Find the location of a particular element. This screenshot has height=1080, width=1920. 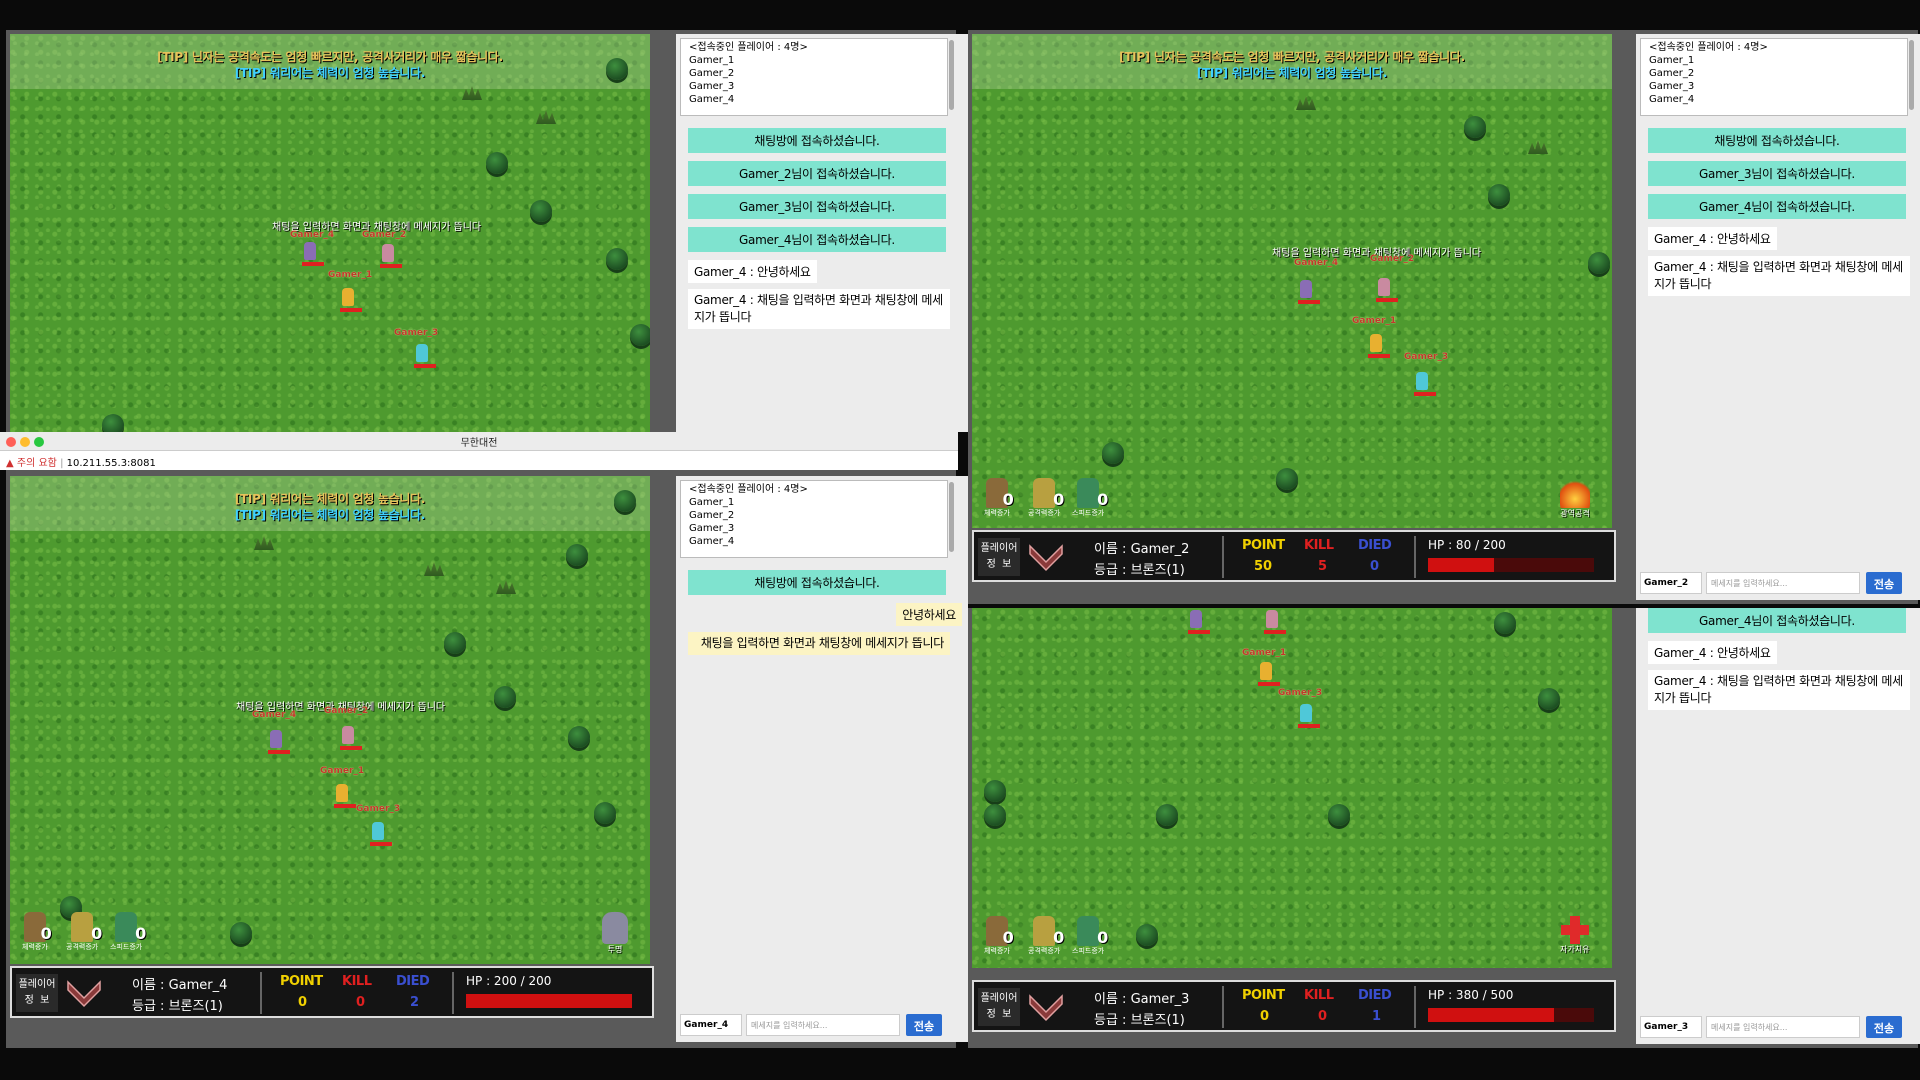

security-warning: 주의 요함 is located at coordinates (36, 463).